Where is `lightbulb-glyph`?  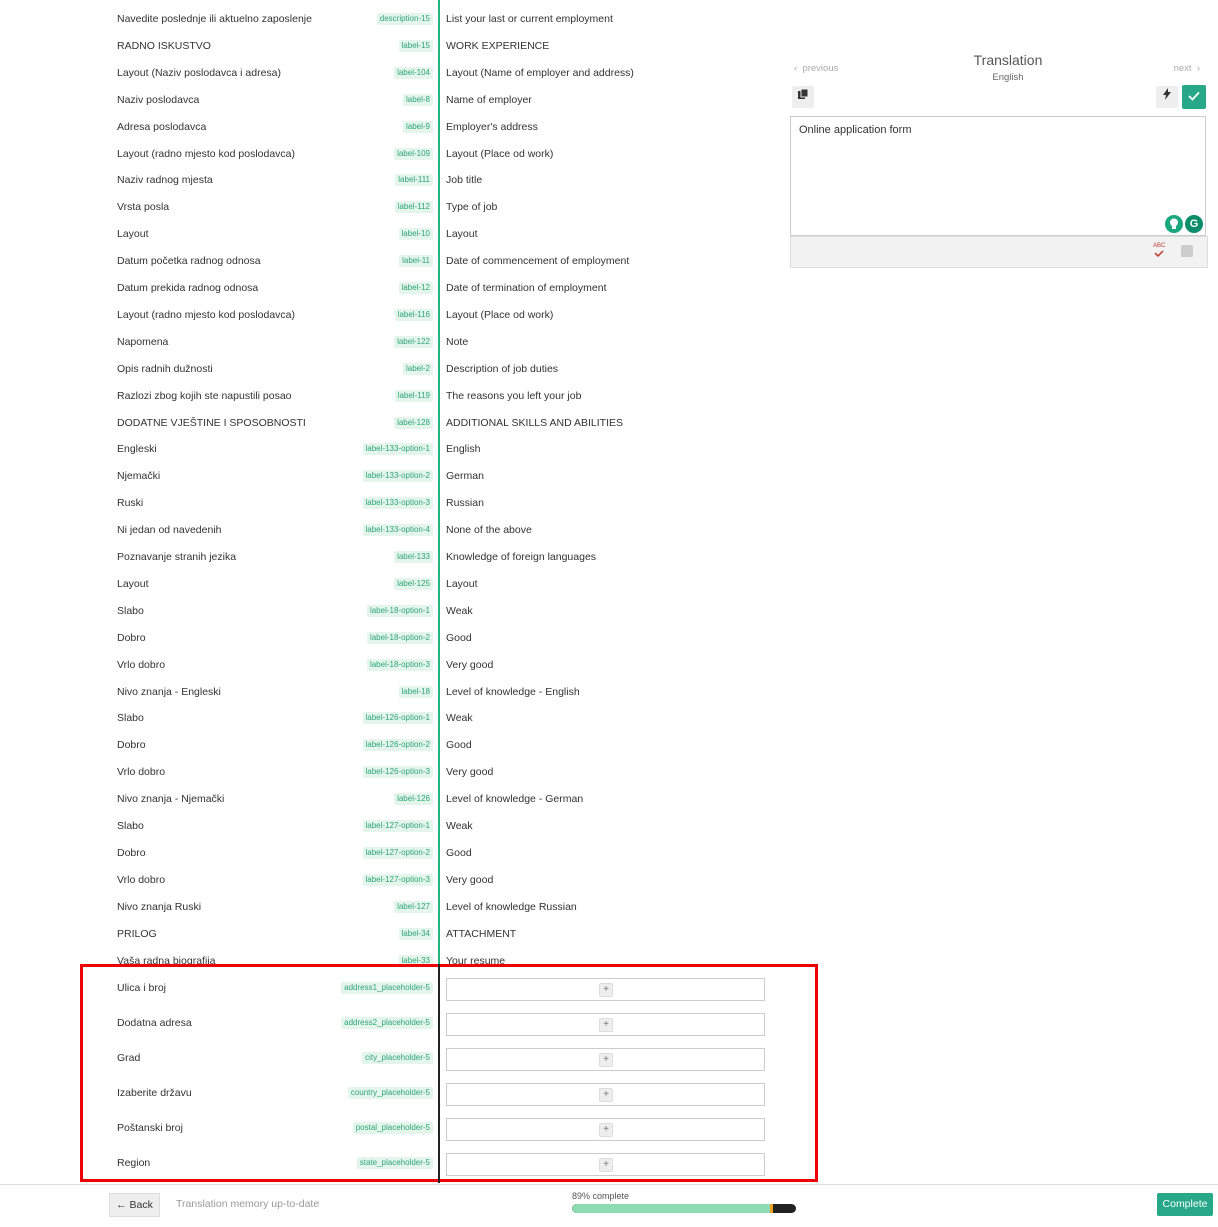 lightbulb-glyph is located at coordinates (1174, 223).